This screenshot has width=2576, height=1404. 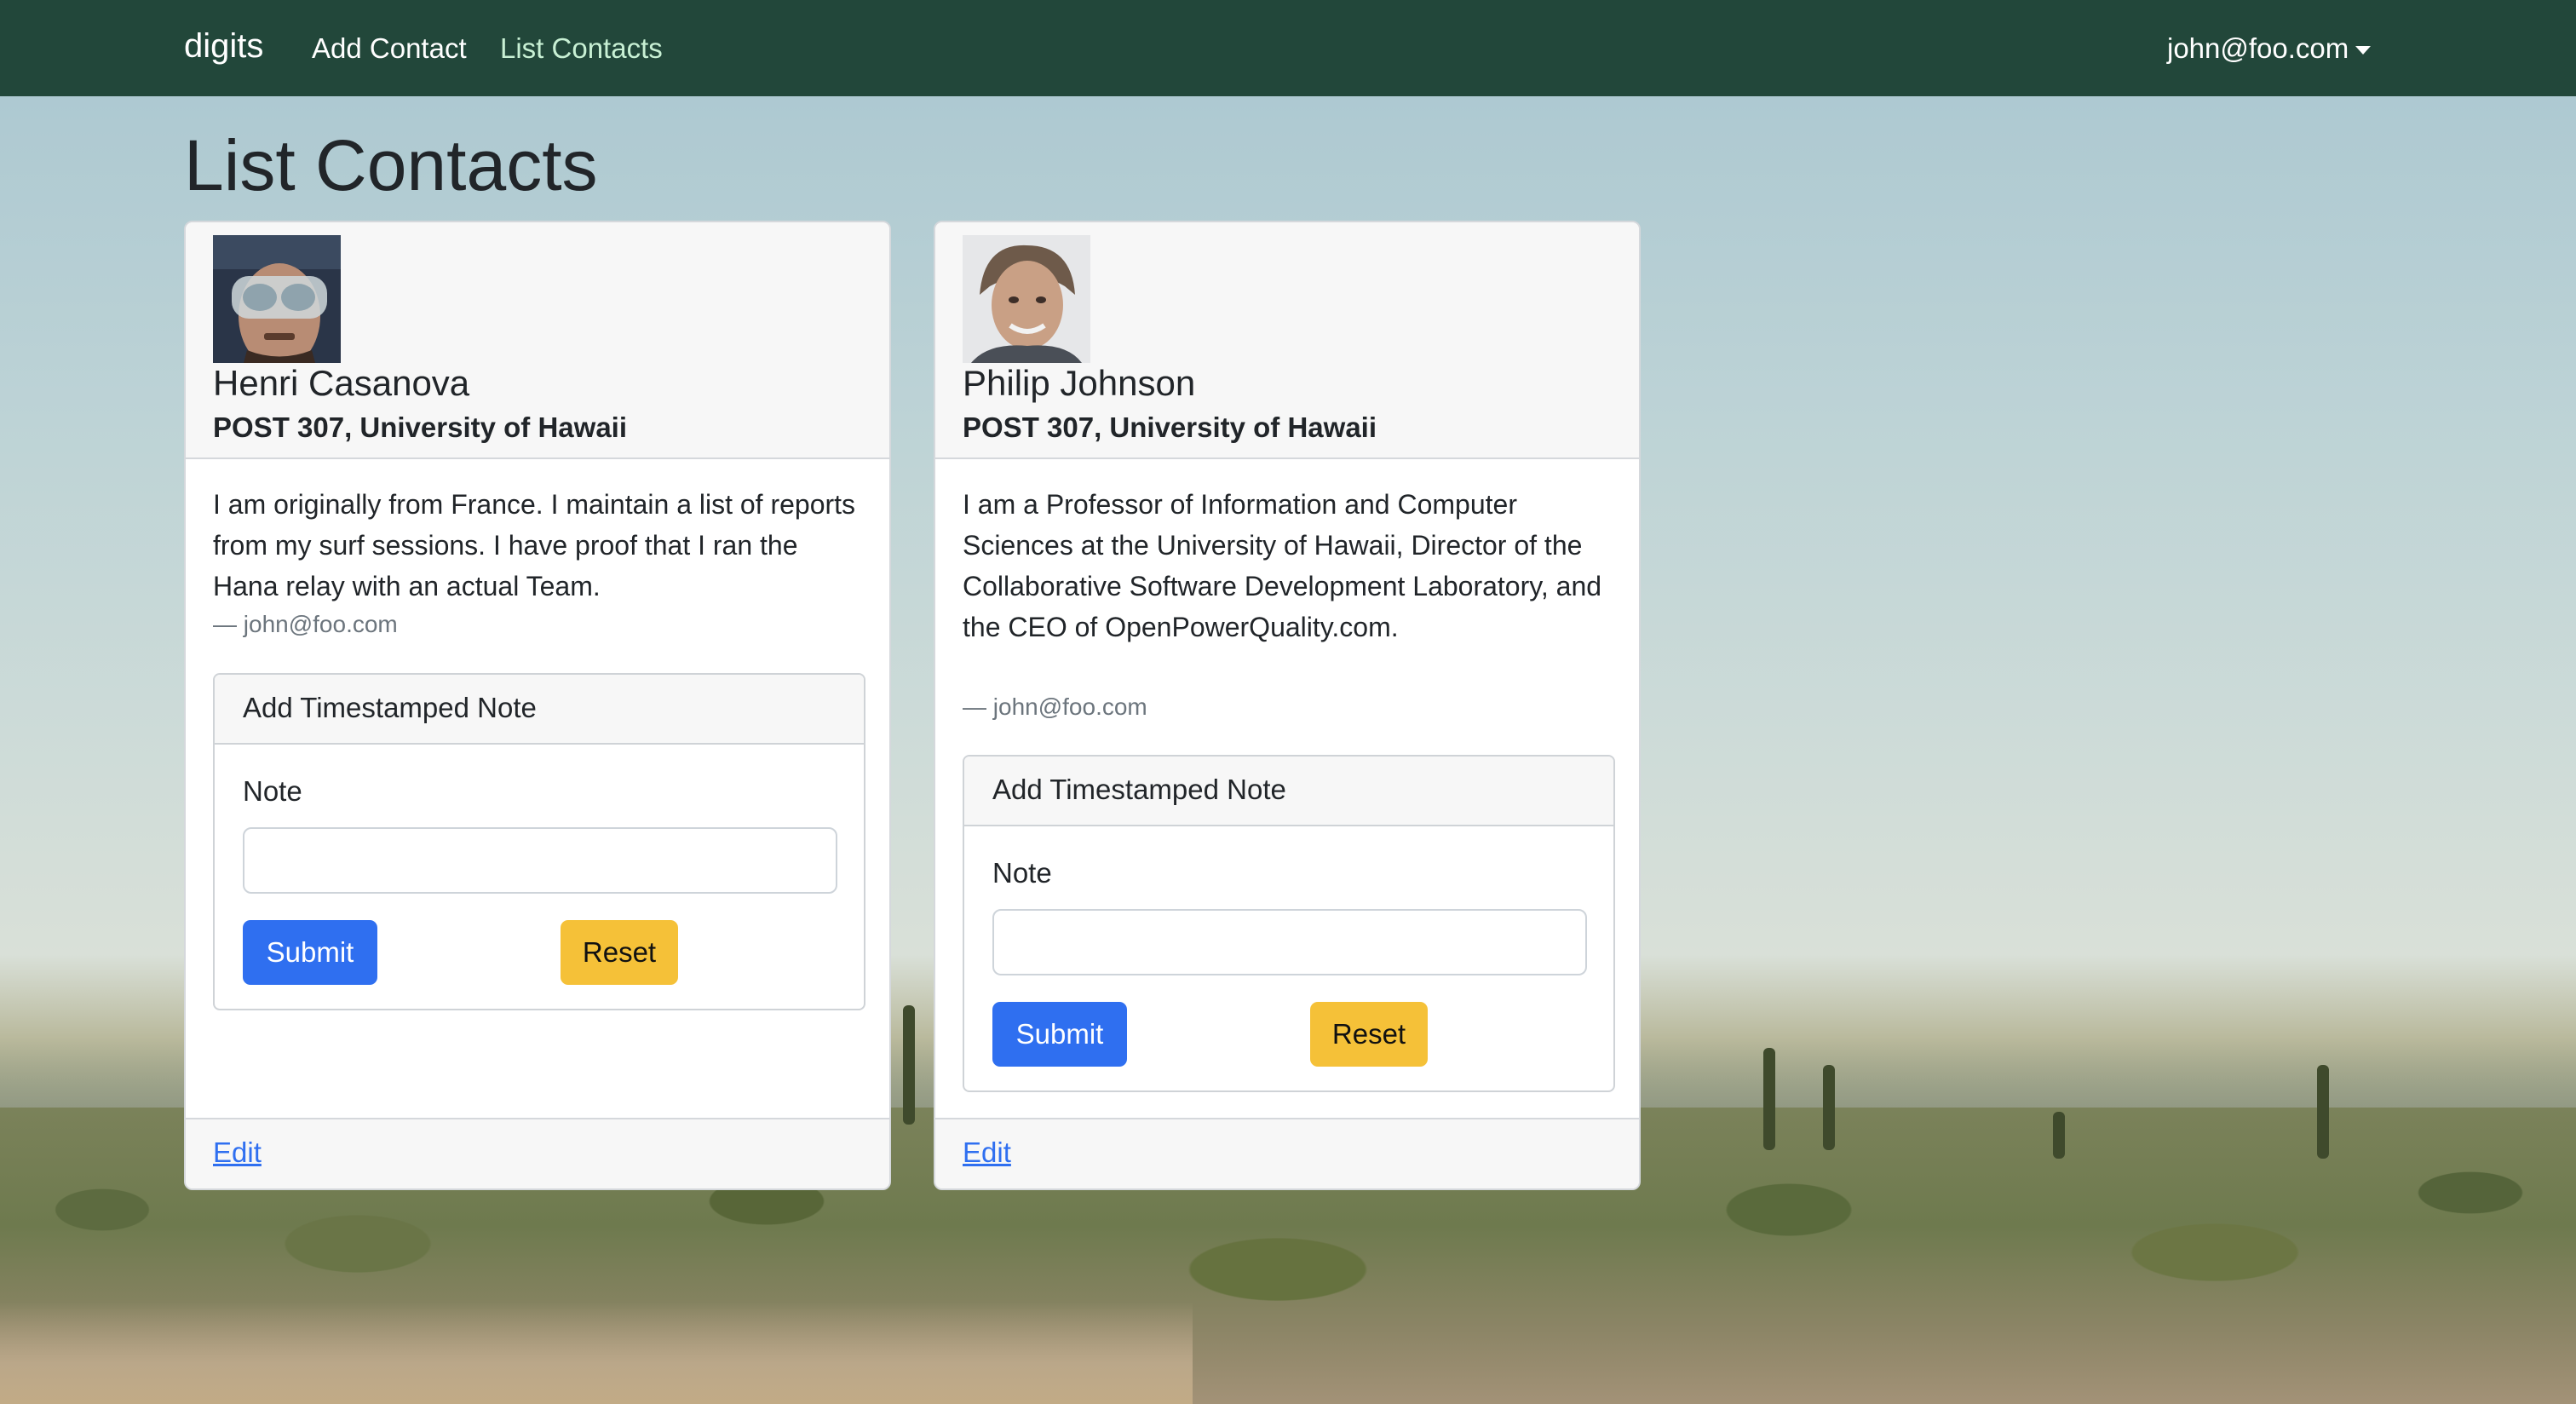 What do you see at coordinates (581, 48) in the screenshot?
I see `nav-list-contacts: List Contacts` at bounding box center [581, 48].